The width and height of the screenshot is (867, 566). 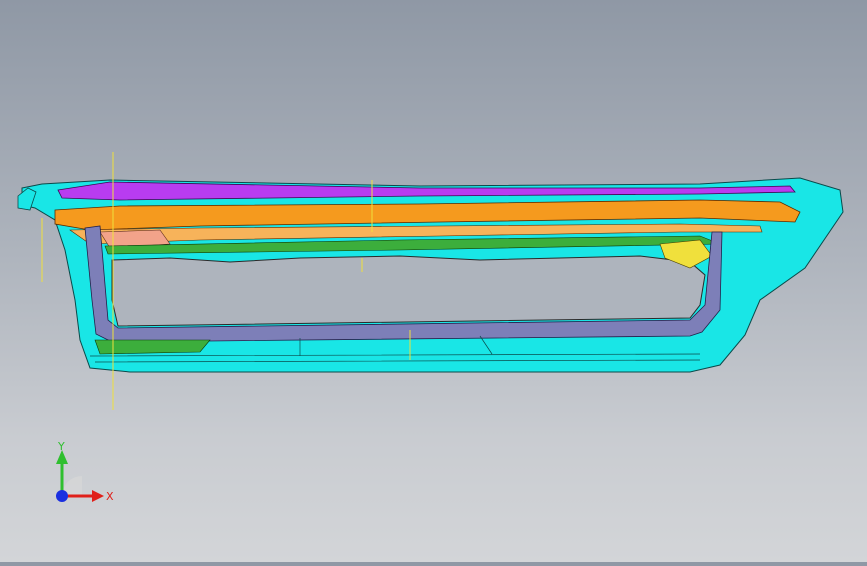 I want to click on inner-opening, so click(x=408, y=291).